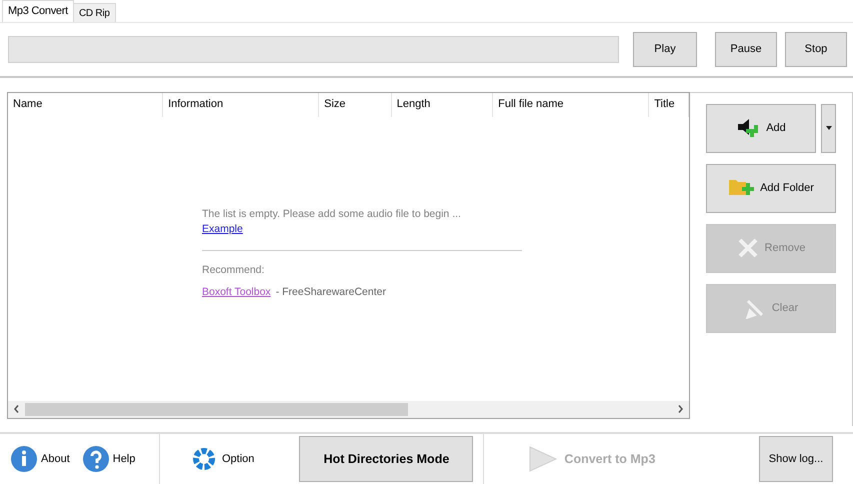  I want to click on column-header: Size, so click(355, 104).